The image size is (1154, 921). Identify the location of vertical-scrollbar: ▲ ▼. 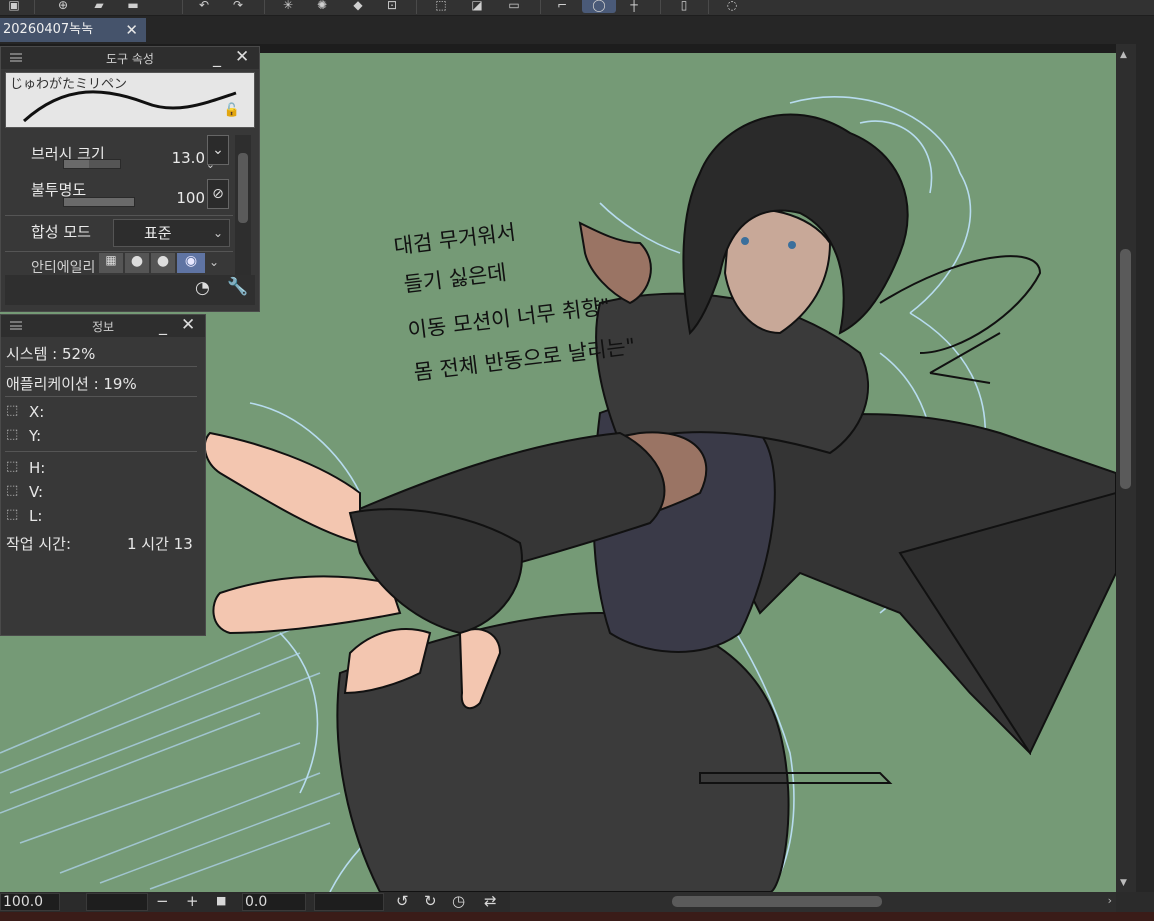
(1126, 468).